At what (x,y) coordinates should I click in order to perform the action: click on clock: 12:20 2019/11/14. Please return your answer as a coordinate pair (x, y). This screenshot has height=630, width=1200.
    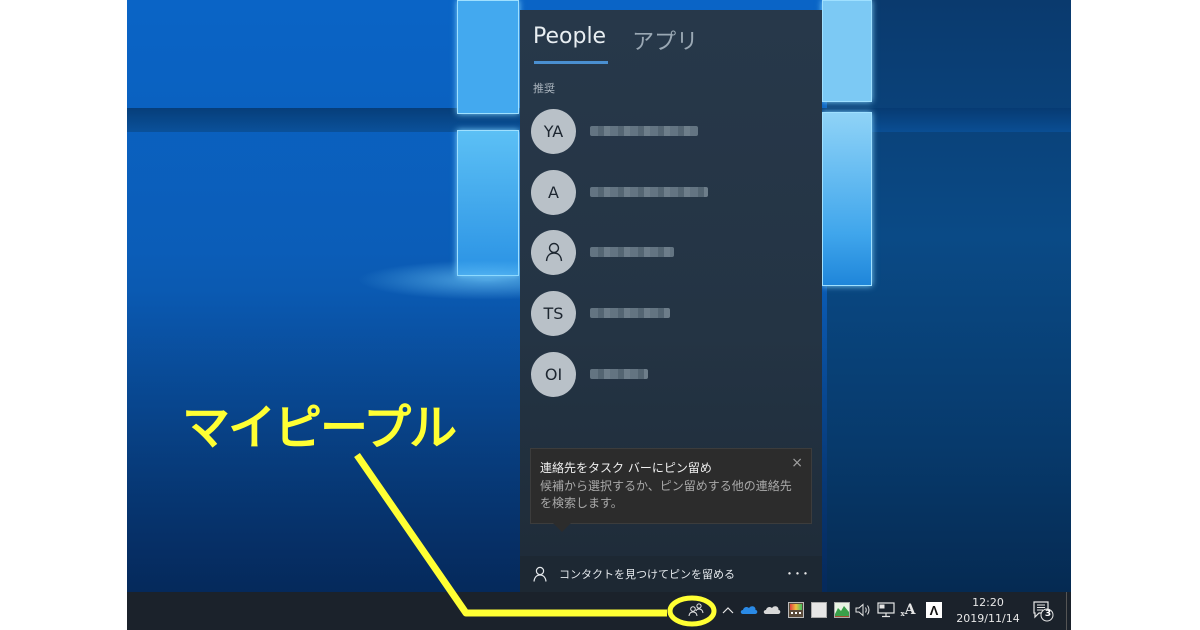
    Looking at the image, I should click on (988, 611).